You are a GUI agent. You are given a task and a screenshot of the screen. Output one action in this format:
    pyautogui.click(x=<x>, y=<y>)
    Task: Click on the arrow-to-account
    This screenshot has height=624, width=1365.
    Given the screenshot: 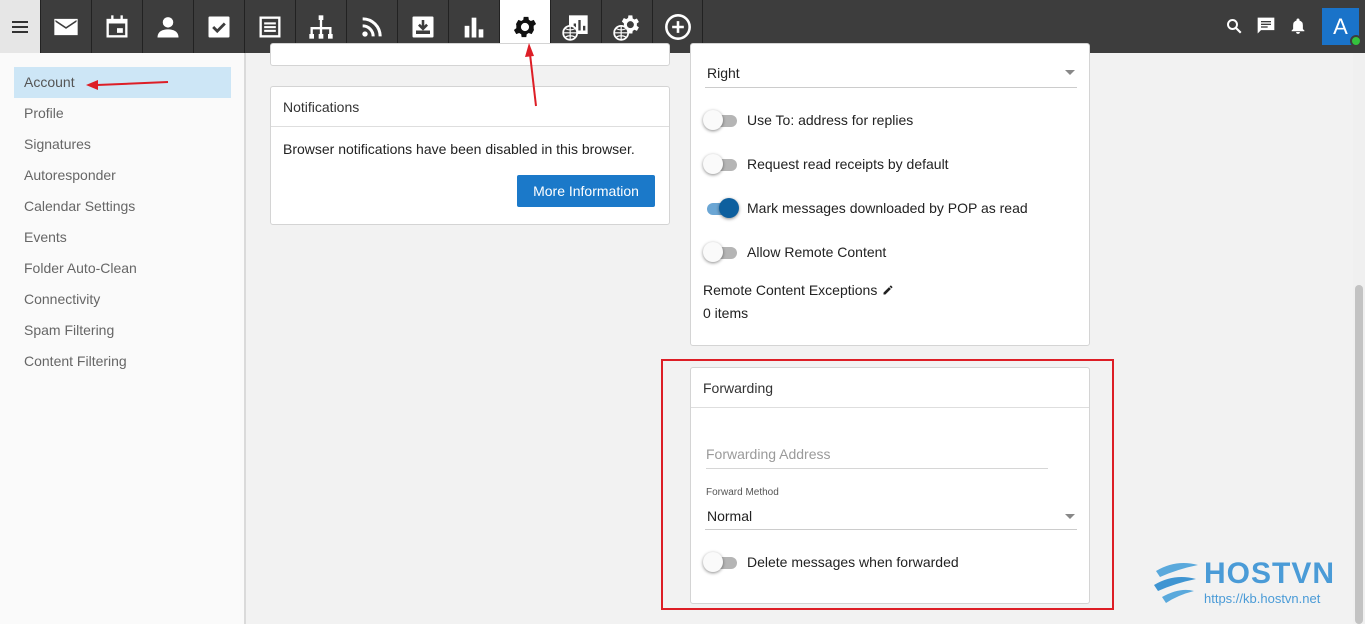 What is the action you would take?
    pyautogui.click(x=127, y=85)
    